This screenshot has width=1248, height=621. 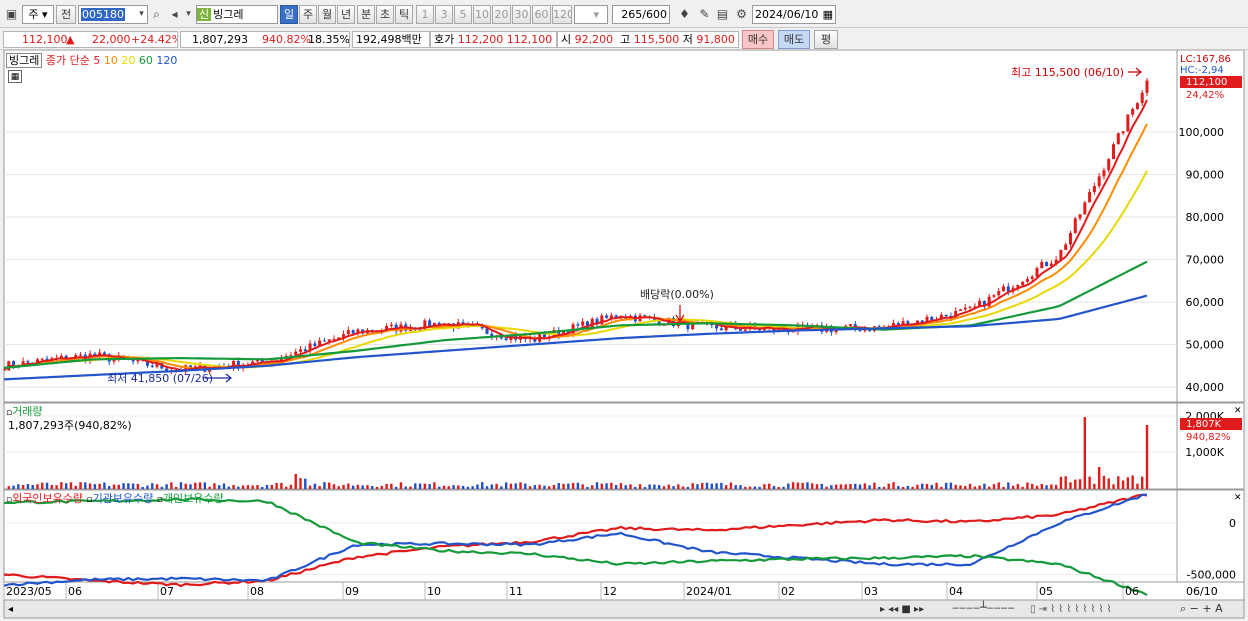 What do you see at coordinates (741, 14) in the screenshot?
I see `gear-icon: ⚙` at bounding box center [741, 14].